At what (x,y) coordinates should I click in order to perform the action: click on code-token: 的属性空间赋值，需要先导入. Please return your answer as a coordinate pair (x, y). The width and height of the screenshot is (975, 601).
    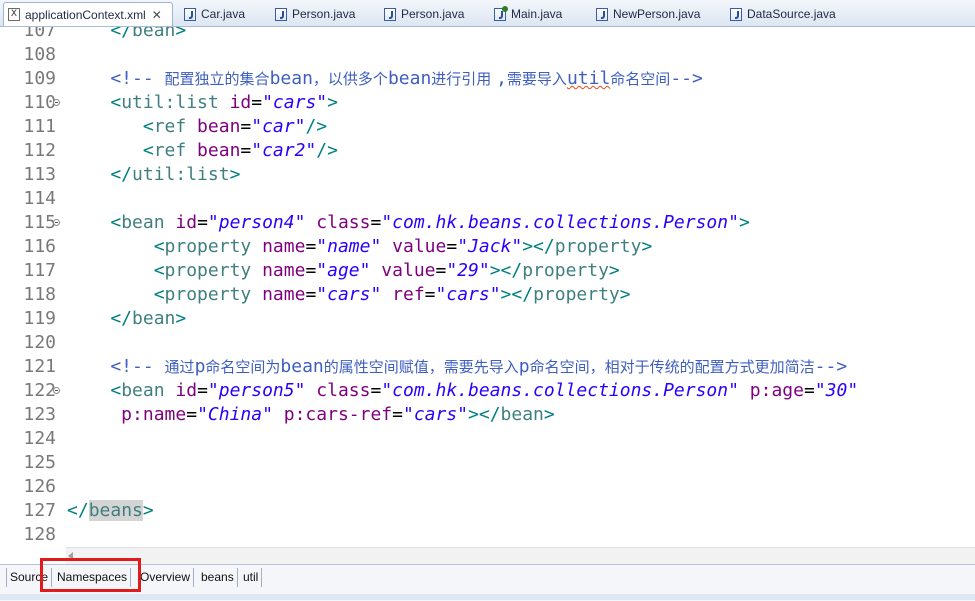
    Looking at the image, I should click on (421, 367).